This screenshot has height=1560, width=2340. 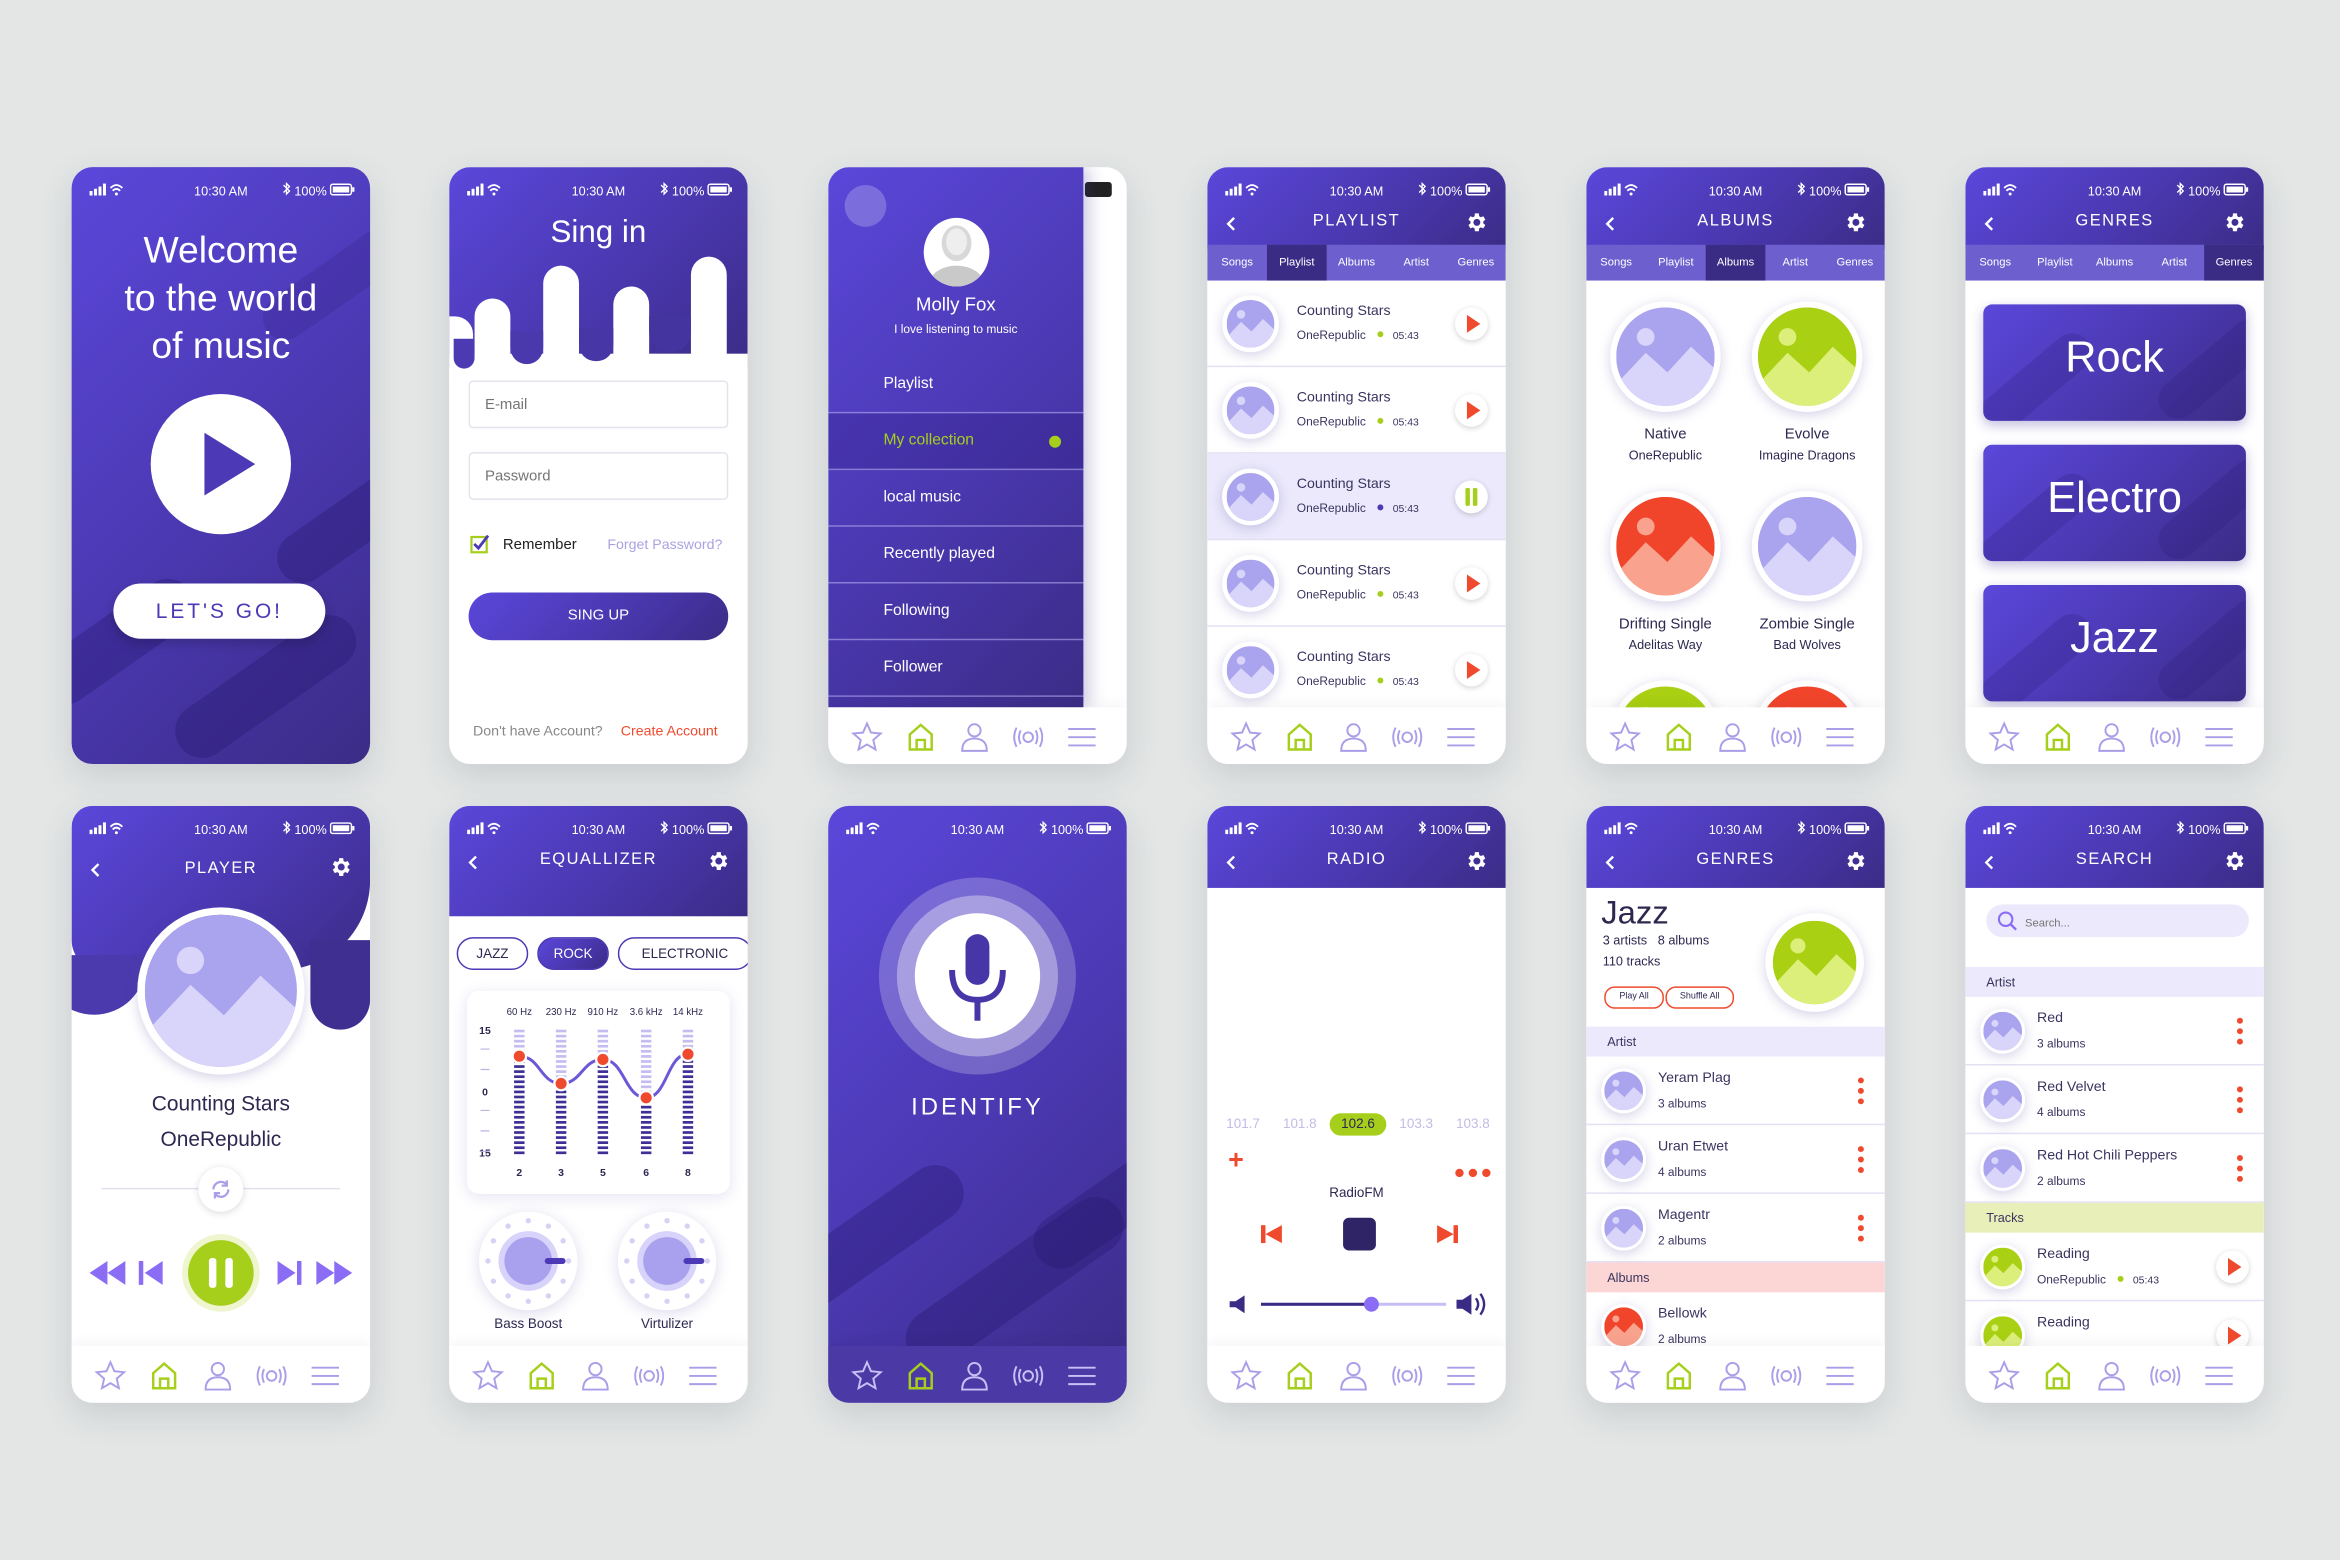 I want to click on create-account-link: Create Account, so click(x=669, y=732).